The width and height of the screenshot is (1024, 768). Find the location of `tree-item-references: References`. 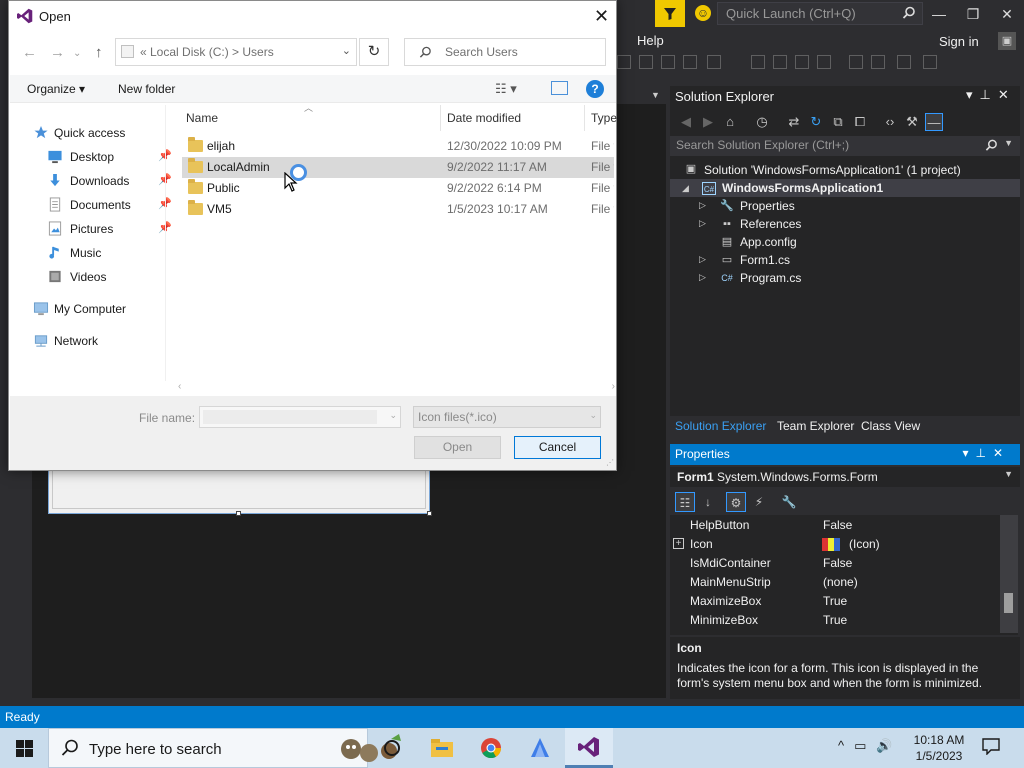

tree-item-references: References is located at coordinates (770, 224).